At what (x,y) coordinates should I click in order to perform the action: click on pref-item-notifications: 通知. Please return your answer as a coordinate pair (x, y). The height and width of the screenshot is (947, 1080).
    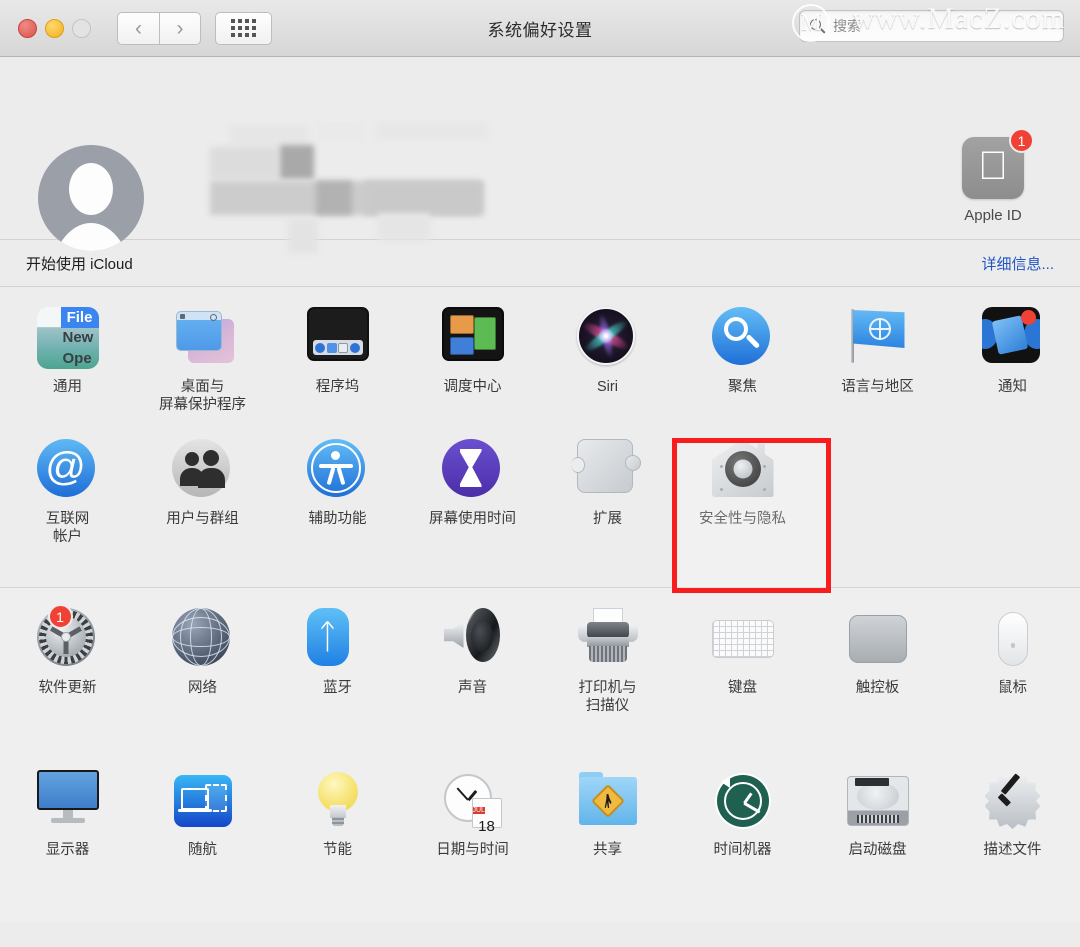
    Looking at the image, I should click on (1012, 367).